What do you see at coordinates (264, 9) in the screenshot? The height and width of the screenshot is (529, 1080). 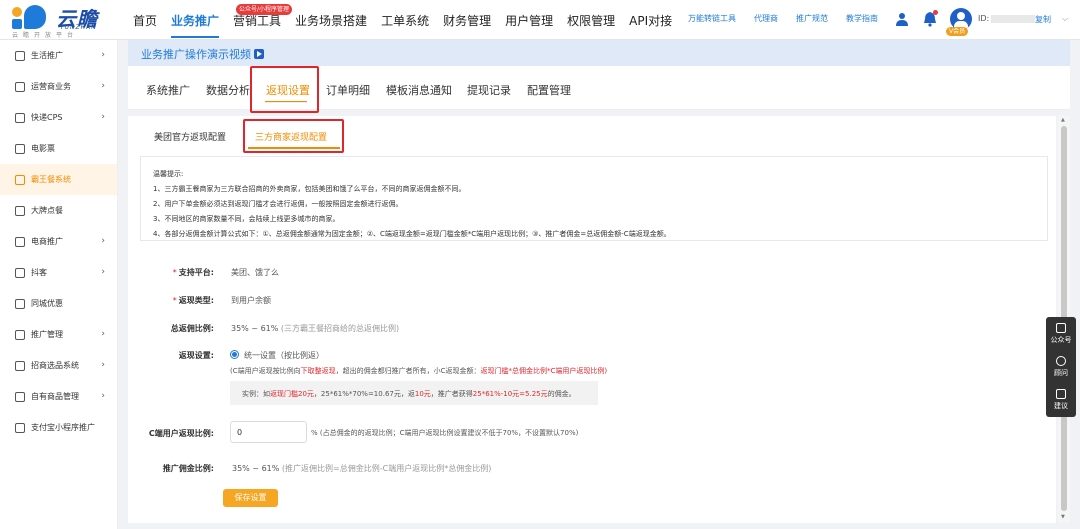 I see `nav-badge: 公众号/小程序管理` at bounding box center [264, 9].